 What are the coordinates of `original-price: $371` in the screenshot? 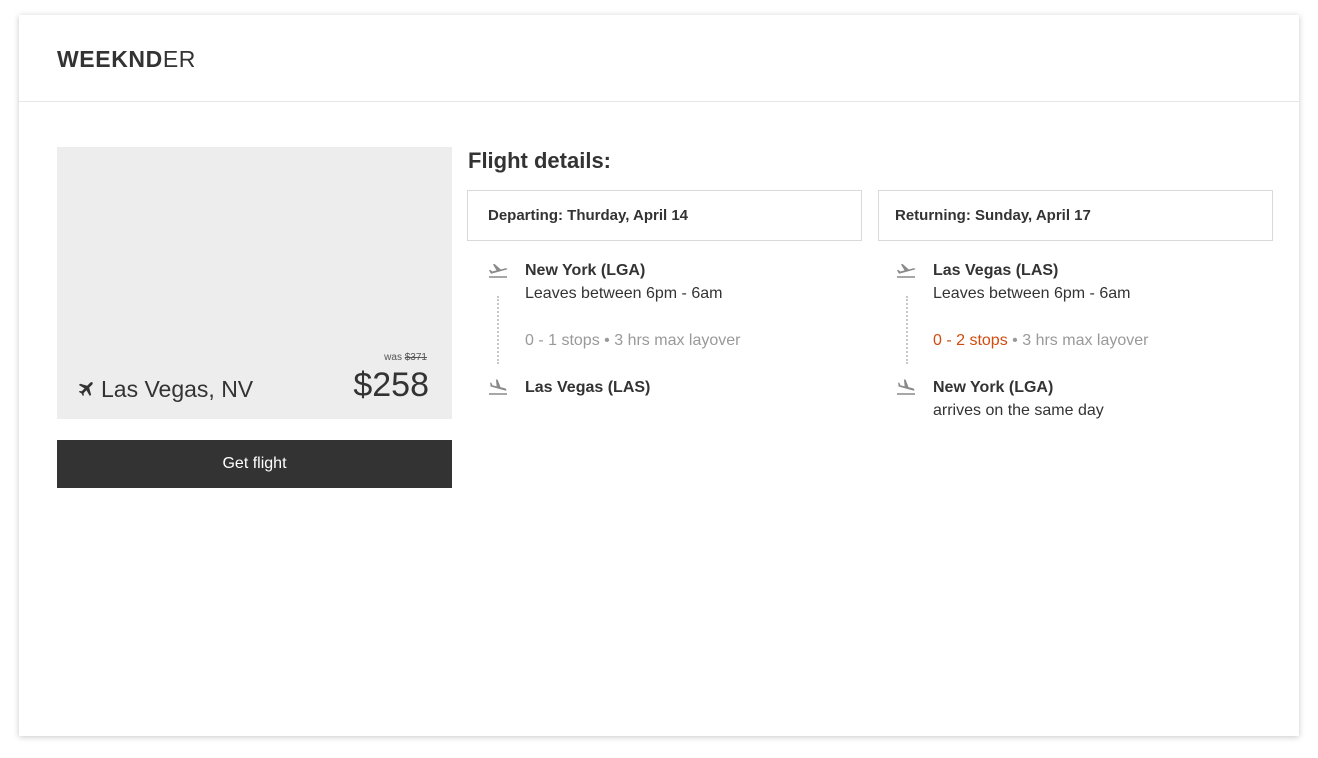 It's located at (415, 357).